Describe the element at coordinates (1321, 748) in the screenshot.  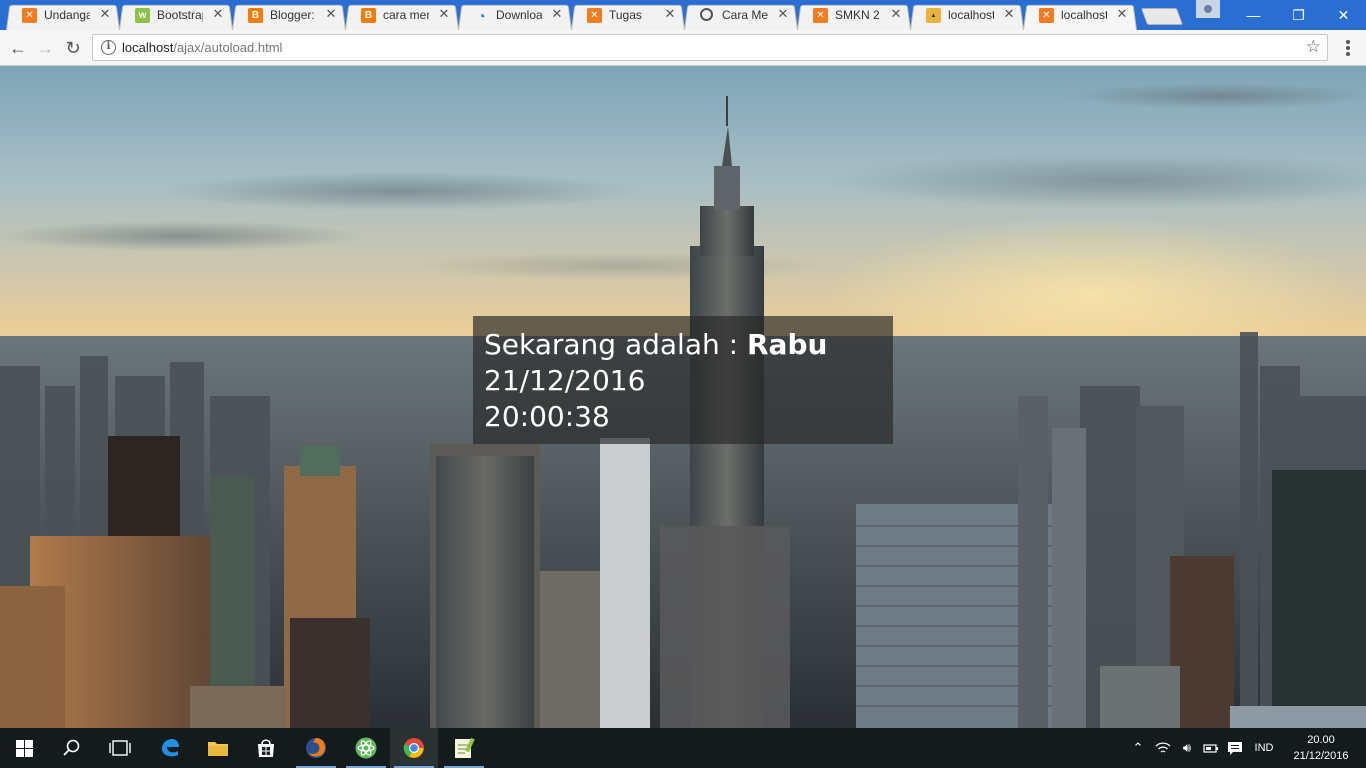
I see `taskbar-clock: 20.00 21/12/2016` at that location.